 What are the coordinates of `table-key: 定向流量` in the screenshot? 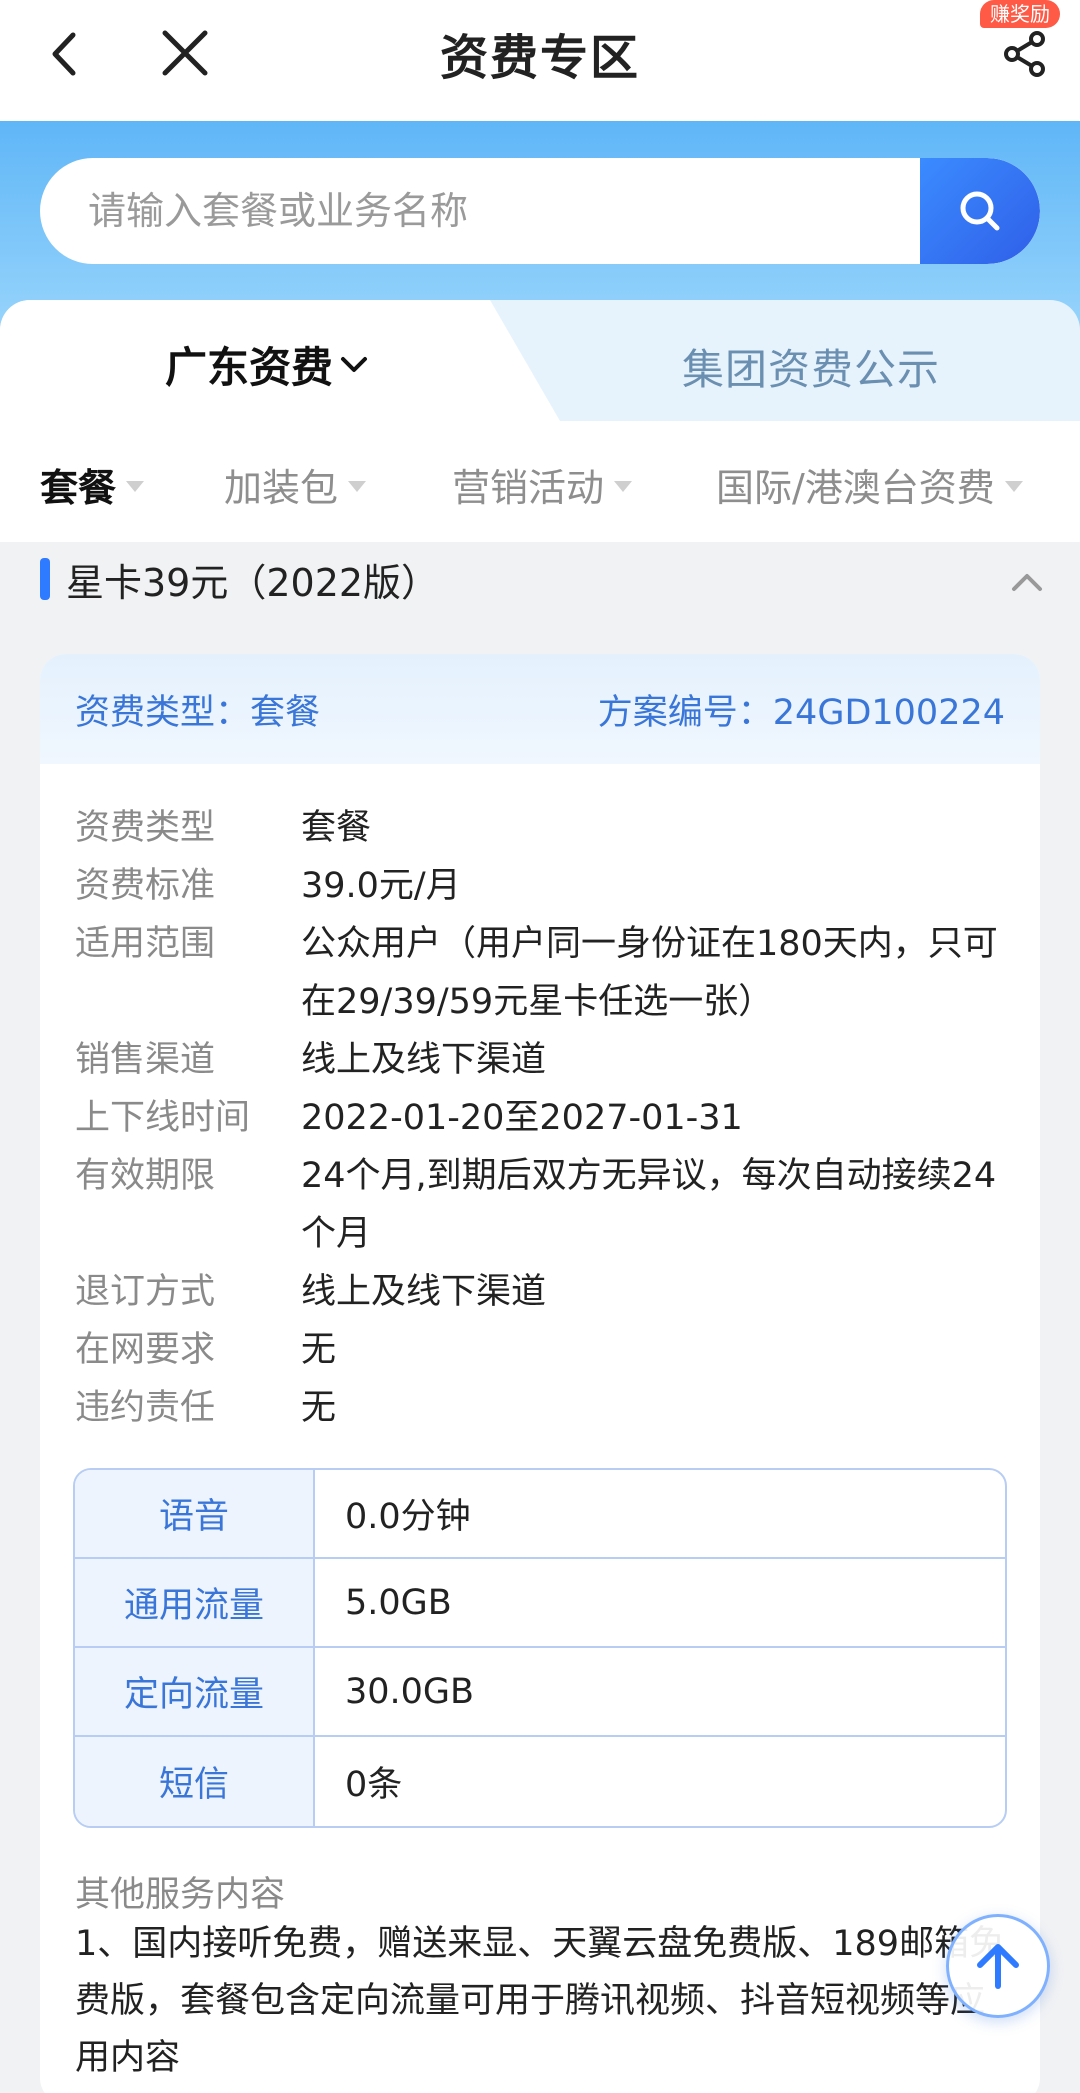 It's located at (195, 1691).